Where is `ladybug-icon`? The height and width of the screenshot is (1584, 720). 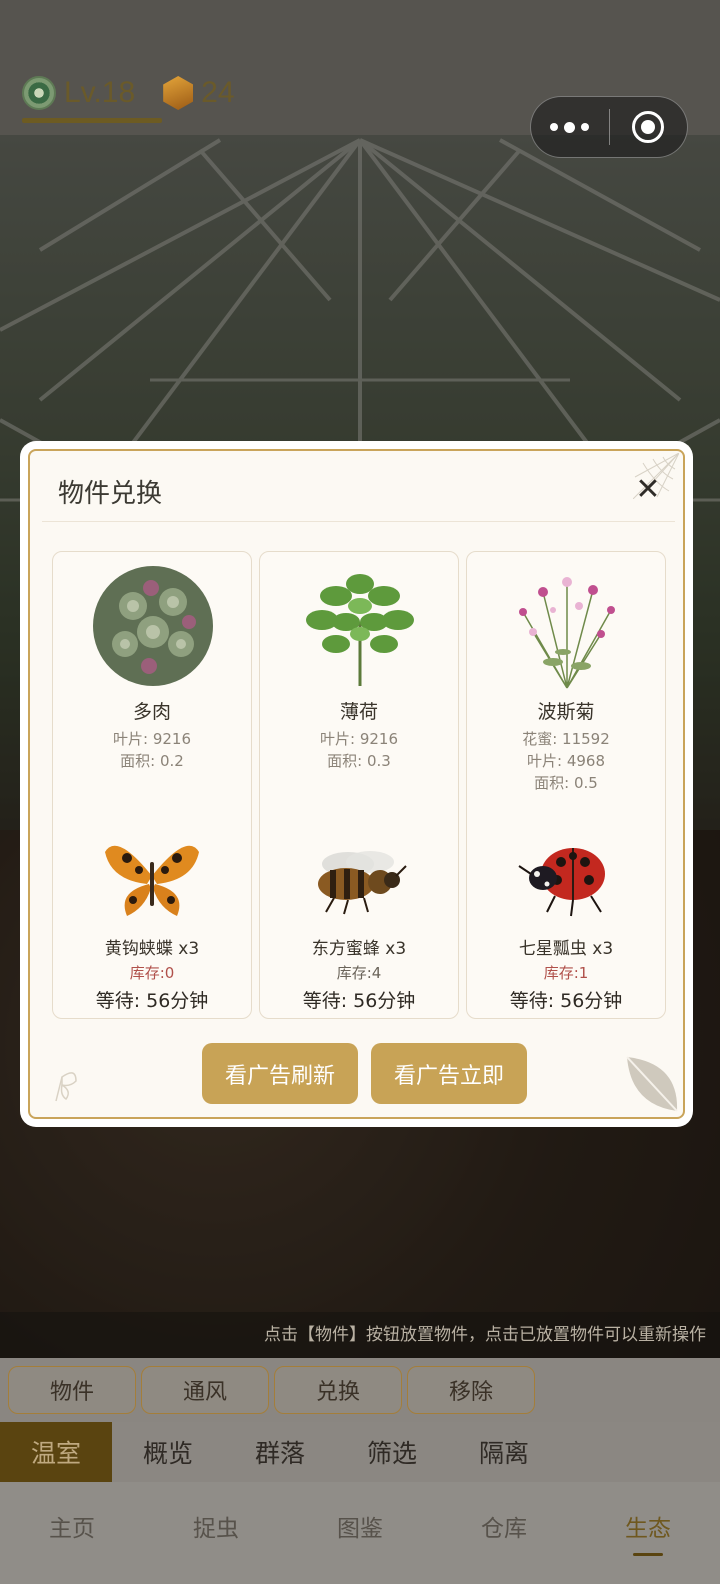
ladybug-icon is located at coordinates (561, 882).